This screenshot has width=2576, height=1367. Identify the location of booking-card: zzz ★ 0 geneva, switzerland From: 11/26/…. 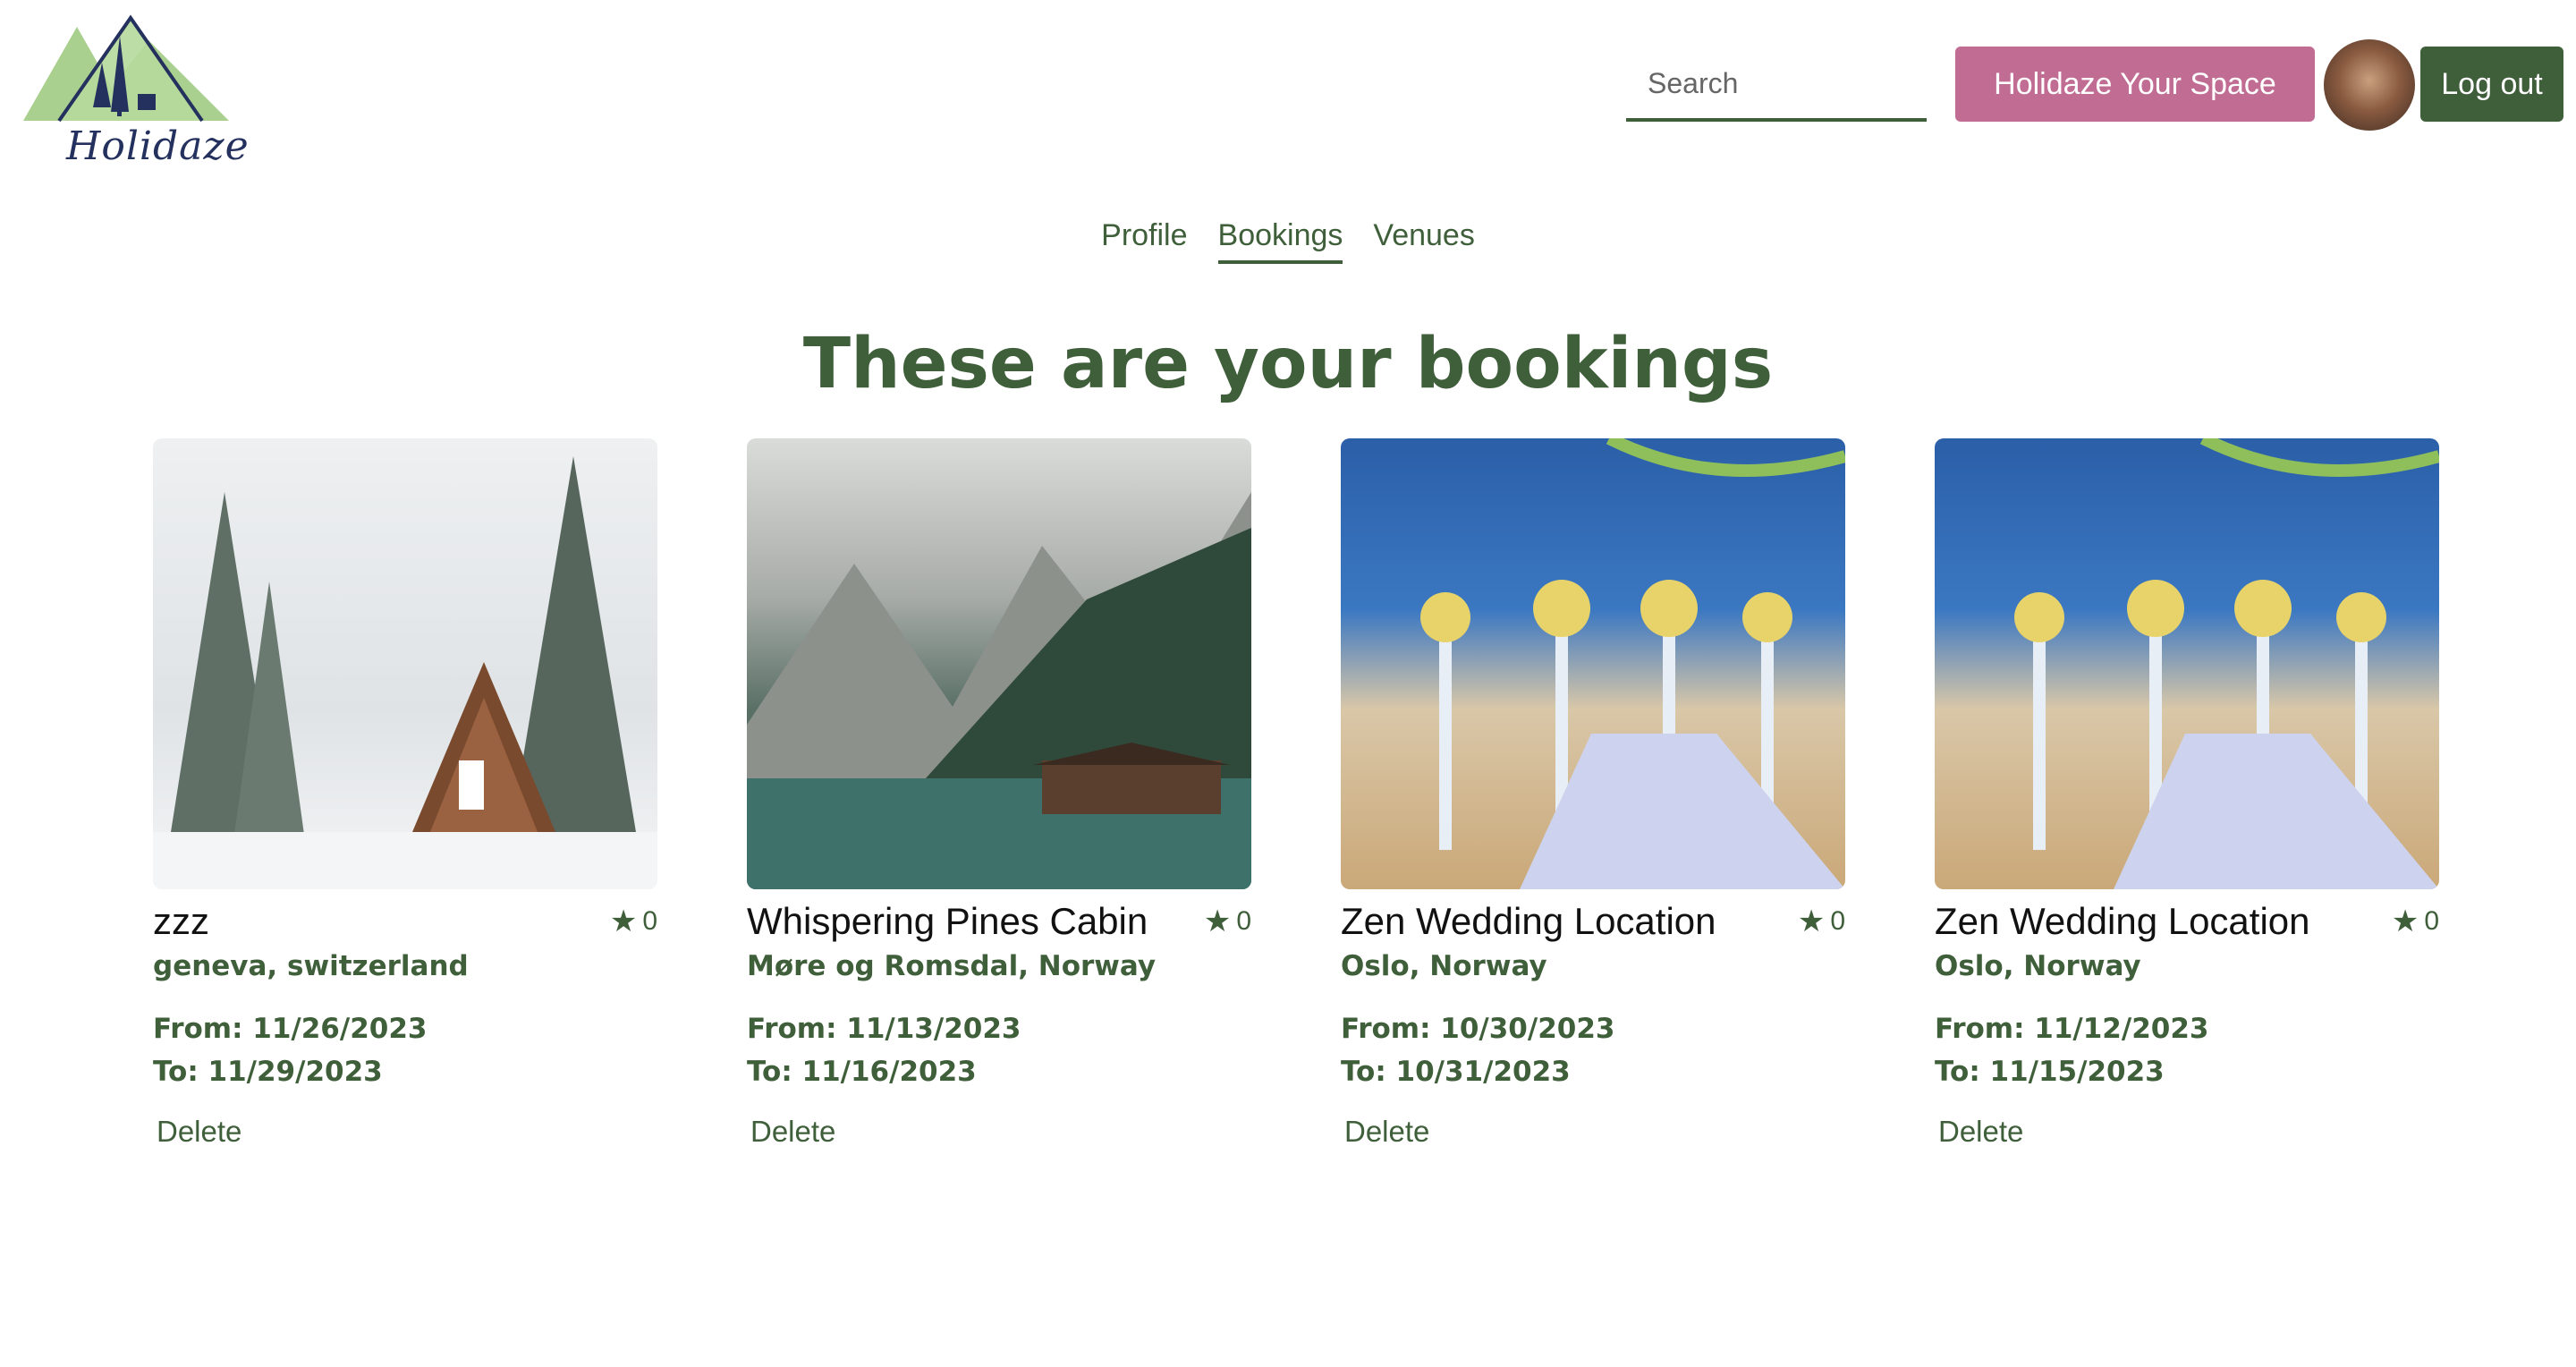
(405, 793).